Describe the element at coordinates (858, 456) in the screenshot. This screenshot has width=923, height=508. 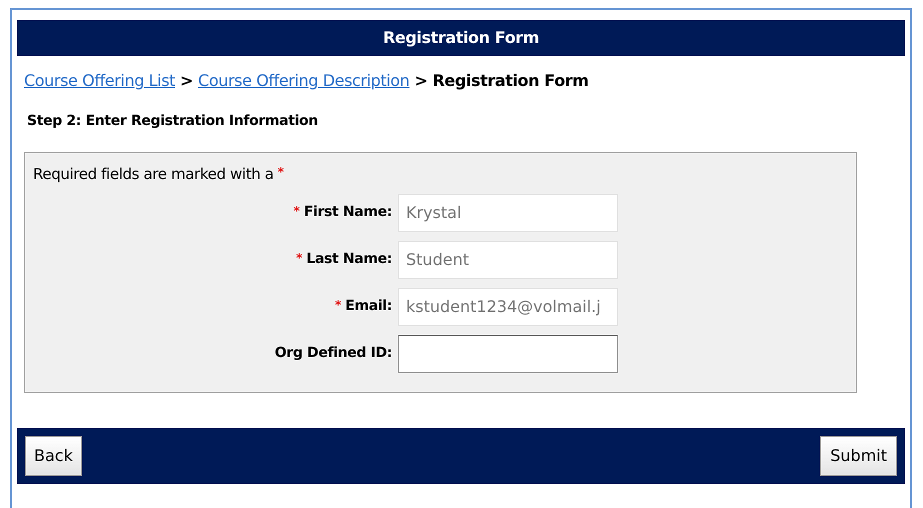
I see `submit-button: Submit` at that location.